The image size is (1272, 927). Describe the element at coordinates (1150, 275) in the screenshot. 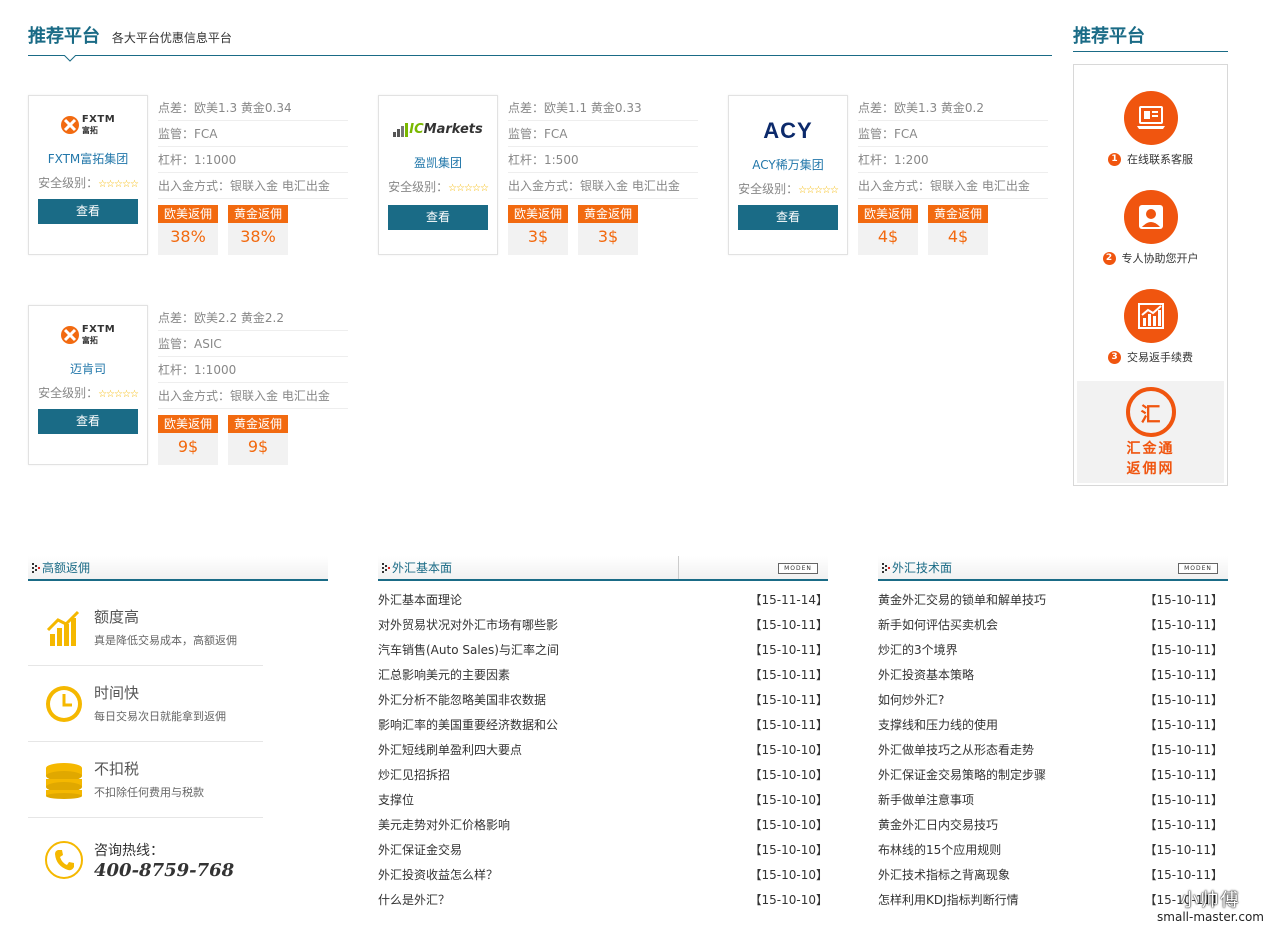

I see `sidebar-steps: 1 在线联系客服 2 专人协助您开户 3 交易返手续费 汇 汇金通 返佣网` at that location.